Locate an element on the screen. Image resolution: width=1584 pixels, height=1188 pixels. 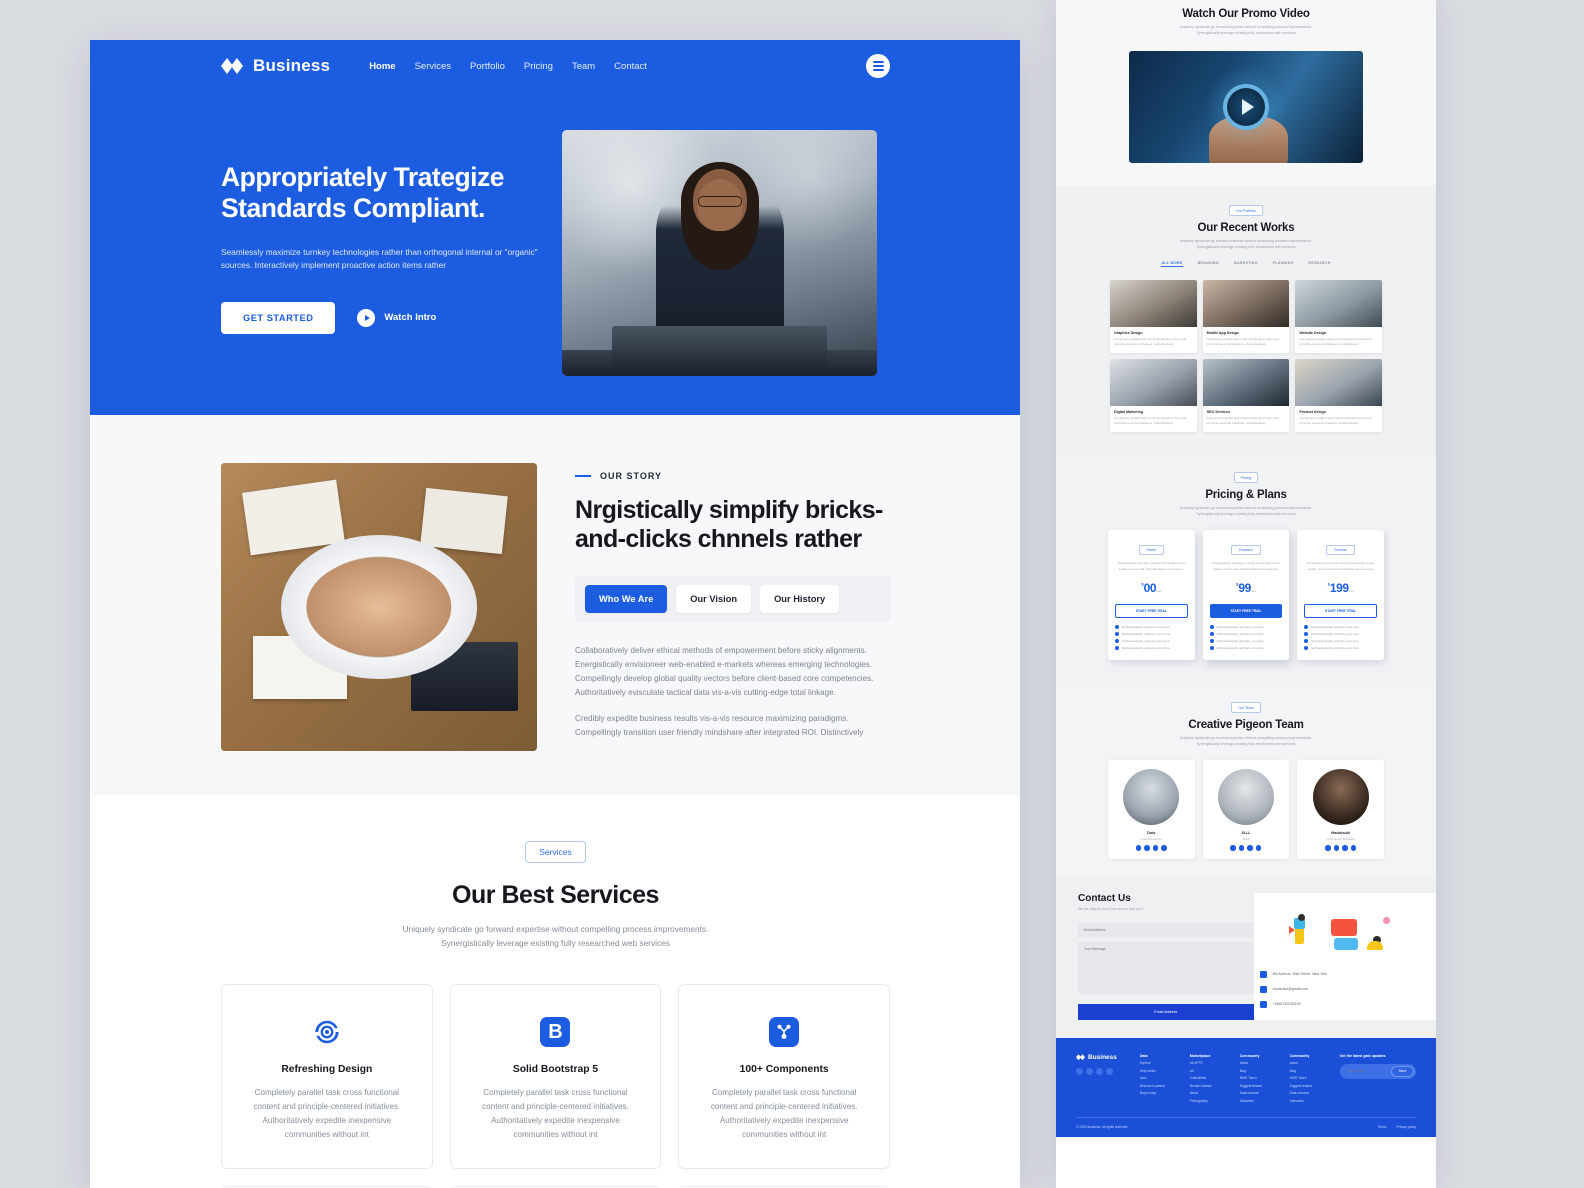
contact-submit-button: Email Address is located at coordinates (1166, 1011).